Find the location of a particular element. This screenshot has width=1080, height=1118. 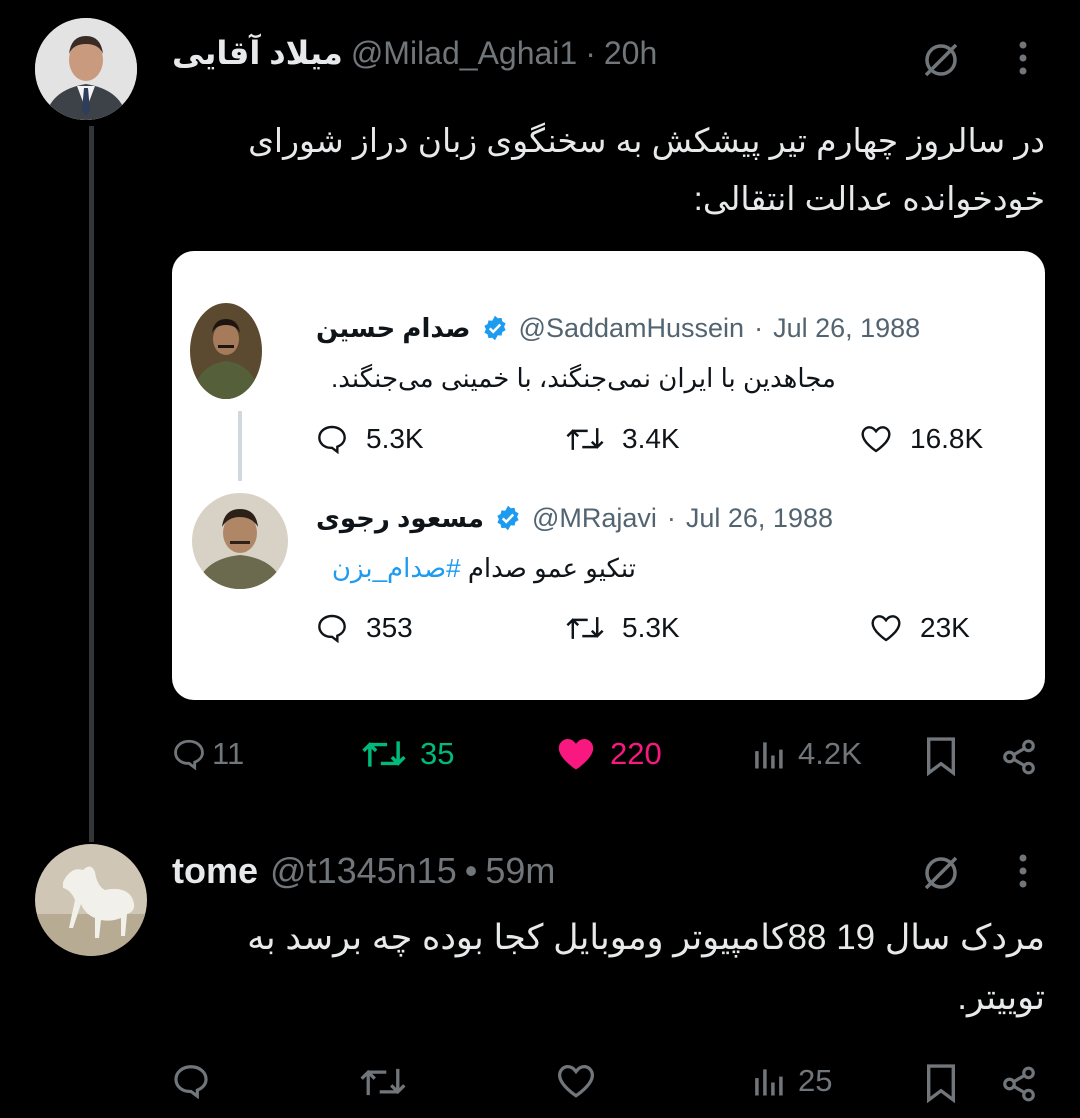

like-button: 220 is located at coordinates (609, 754).